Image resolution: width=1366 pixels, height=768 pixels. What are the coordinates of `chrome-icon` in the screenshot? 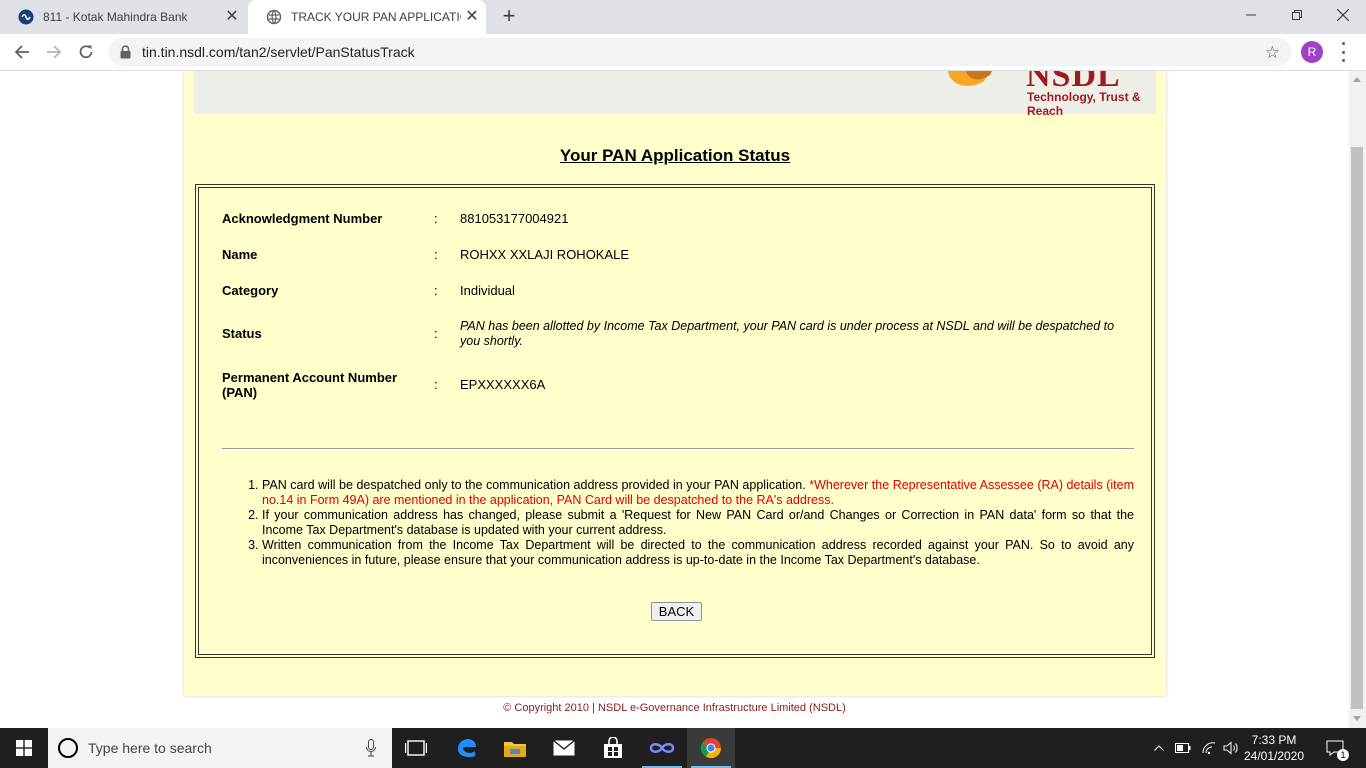 It's located at (711, 748).